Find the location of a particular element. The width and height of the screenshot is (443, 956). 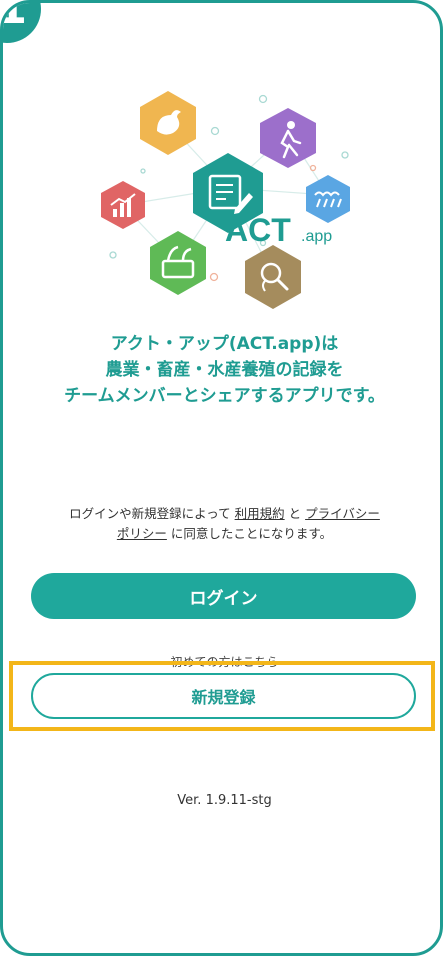

act-app-illustration: ACT .app is located at coordinates (225, 200).